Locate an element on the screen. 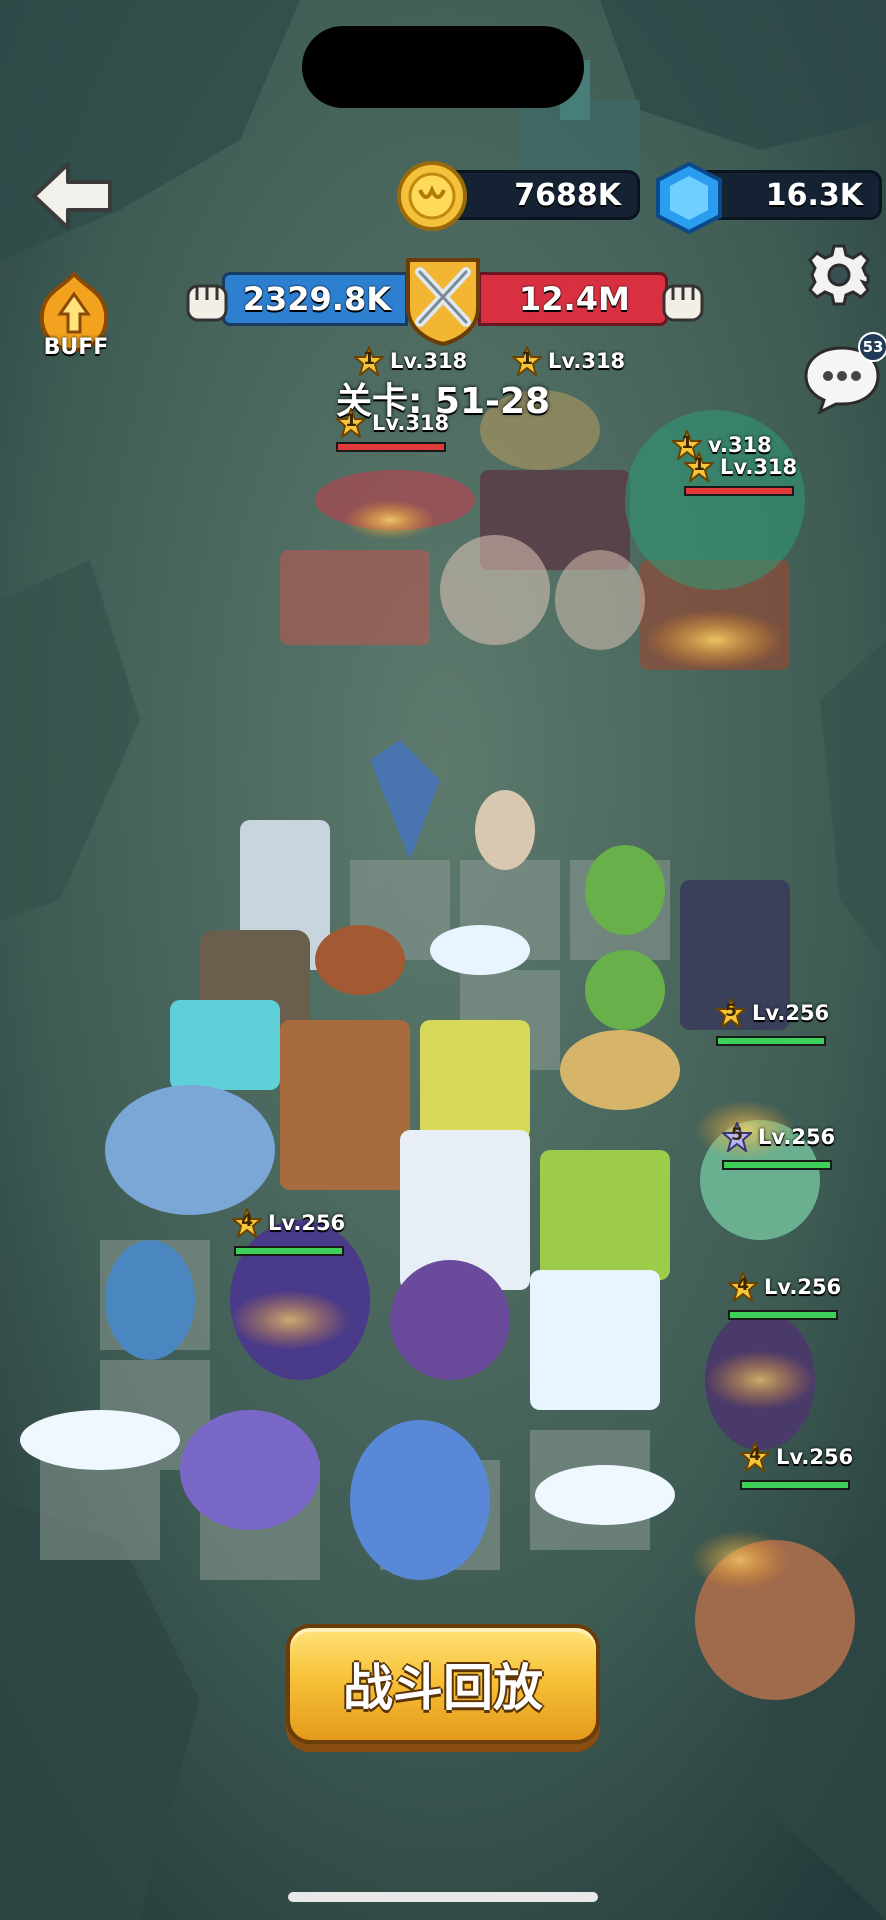  enemy-power-value: 12.4M is located at coordinates (574, 299).